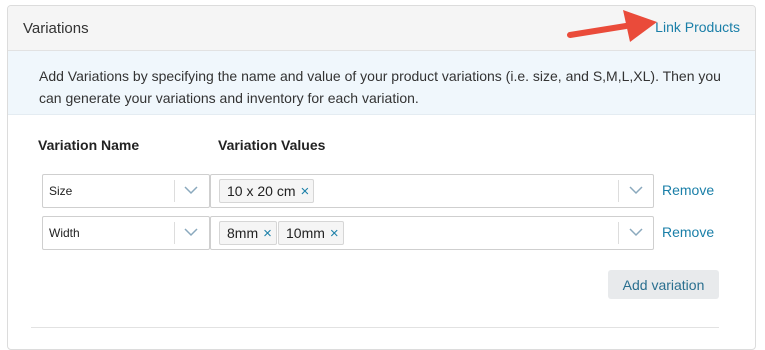 The width and height of the screenshot is (765, 350). I want to click on value-tag-label: 10mm, so click(305, 233).